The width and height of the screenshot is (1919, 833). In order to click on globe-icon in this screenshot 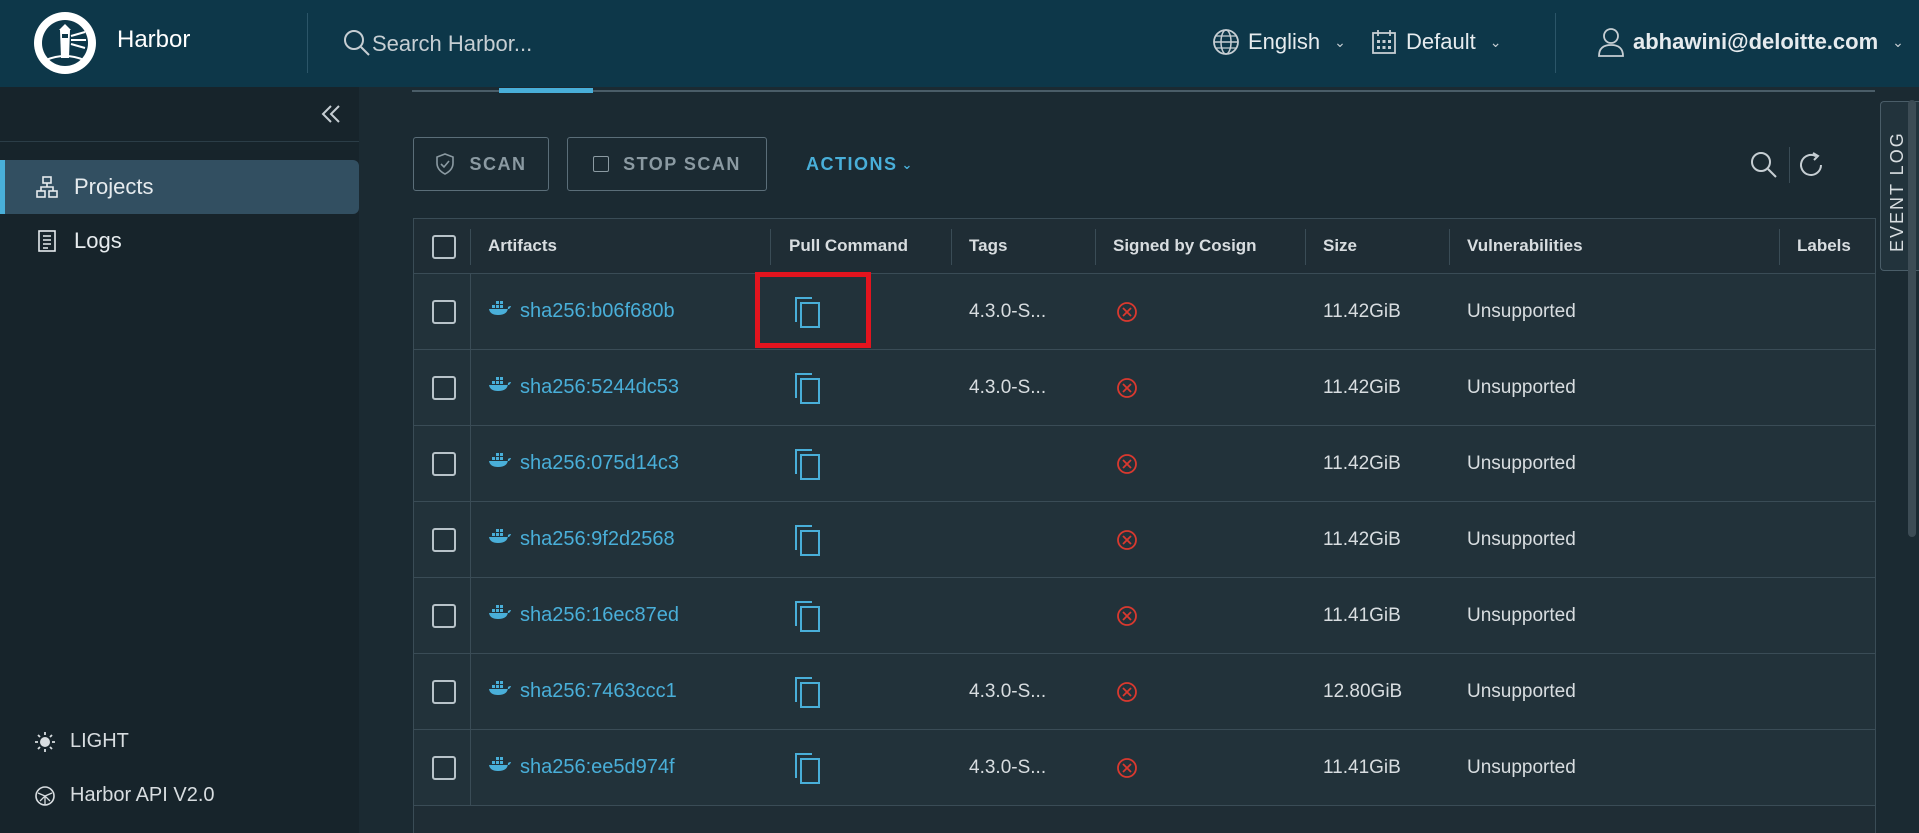, I will do `click(1226, 42)`.